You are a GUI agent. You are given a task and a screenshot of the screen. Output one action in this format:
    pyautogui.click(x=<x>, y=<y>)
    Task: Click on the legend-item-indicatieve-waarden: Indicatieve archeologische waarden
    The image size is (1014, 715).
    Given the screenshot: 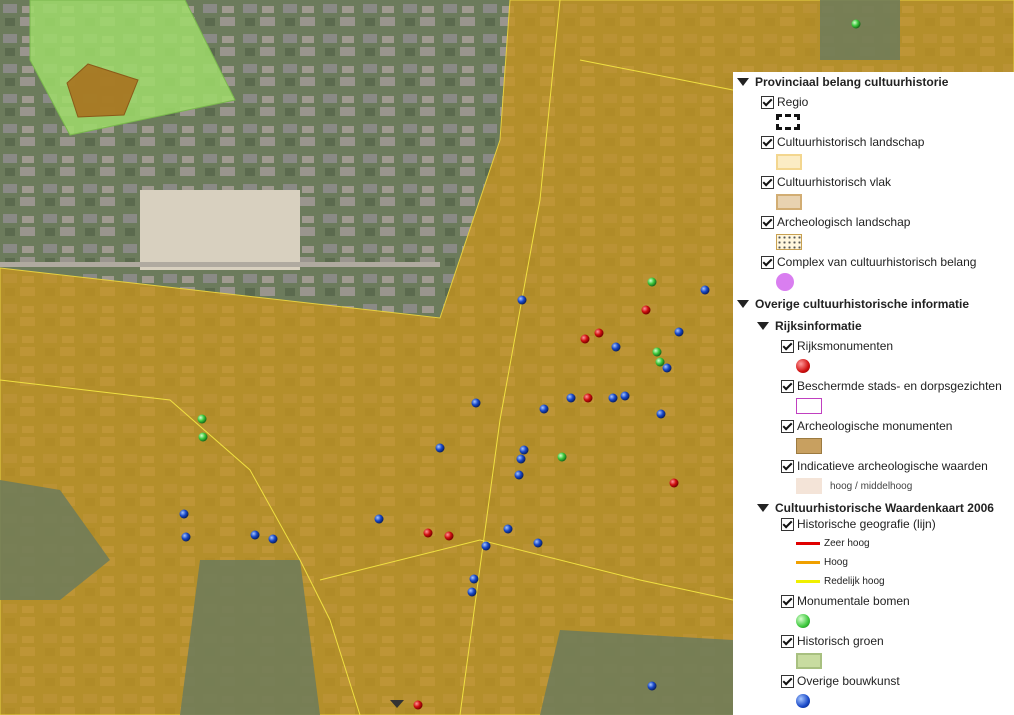 What is the action you would take?
    pyautogui.click(x=895, y=466)
    